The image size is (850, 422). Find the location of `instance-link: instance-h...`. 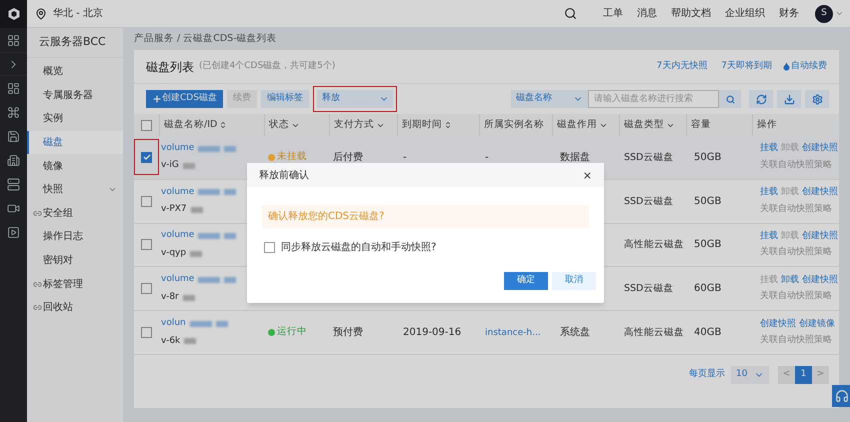

instance-link: instance-h... is located at coordinates (513, 333).